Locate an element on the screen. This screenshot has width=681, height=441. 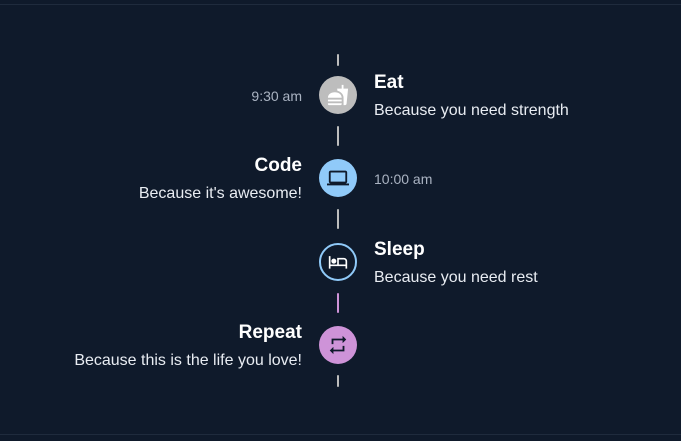
fastfood-icon is located at coordinates (338, 95).